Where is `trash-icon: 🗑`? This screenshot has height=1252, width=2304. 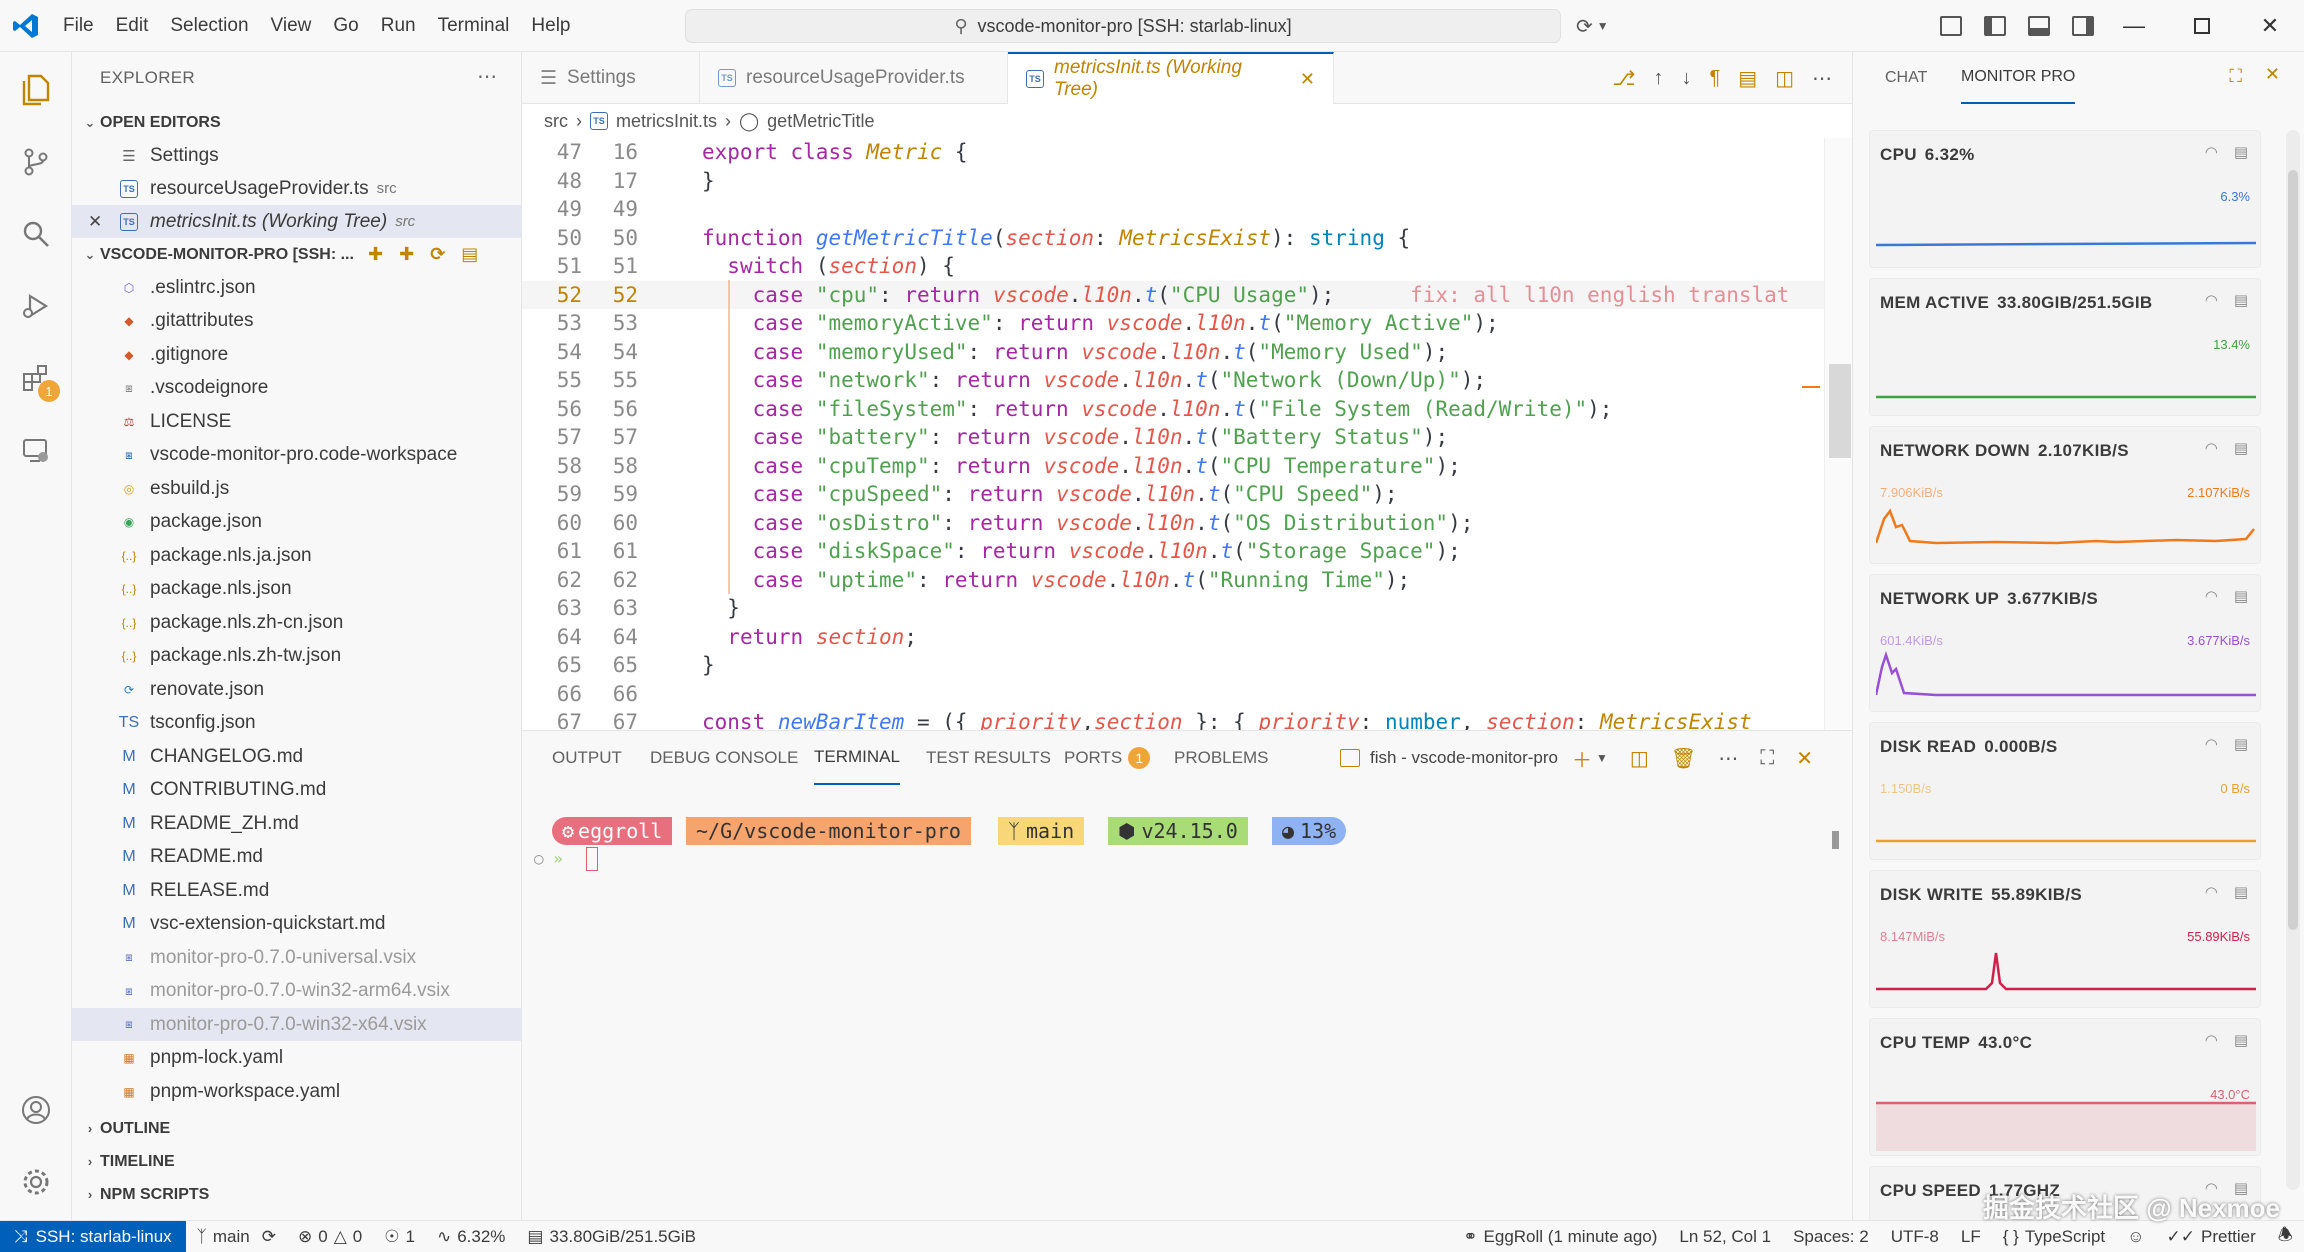
trash-icon: 🗑 is located at coordinates (1683, 758).